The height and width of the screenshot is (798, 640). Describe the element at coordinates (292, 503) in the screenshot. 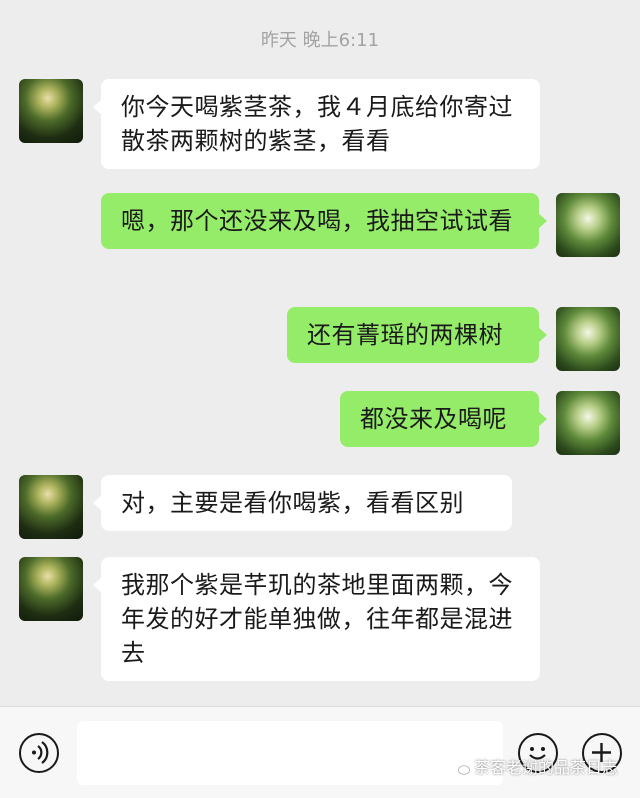

I see `message-text: 对，主要是看你喝紫，看看区别` at that location.